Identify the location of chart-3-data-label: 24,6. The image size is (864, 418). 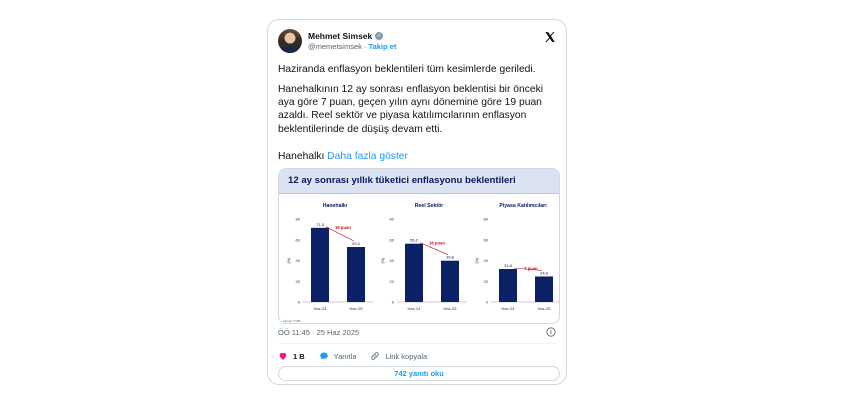
(544, 272).